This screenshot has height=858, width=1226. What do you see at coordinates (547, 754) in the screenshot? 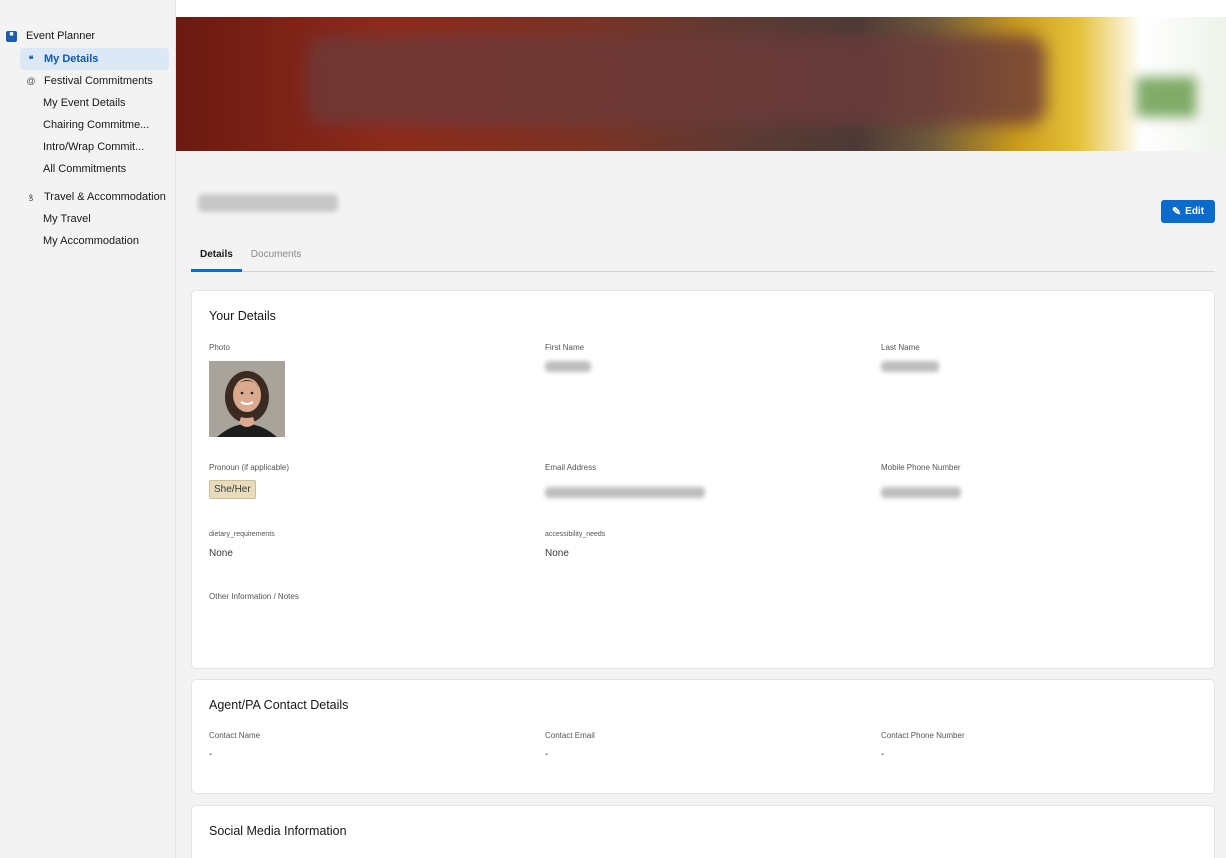
I see `contact-email-value: -` at bounding box center [547, 754].